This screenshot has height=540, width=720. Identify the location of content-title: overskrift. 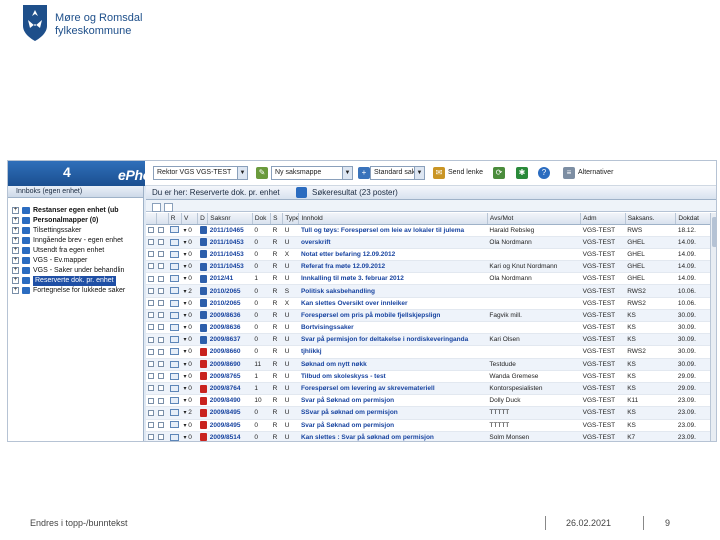
(393, 242).